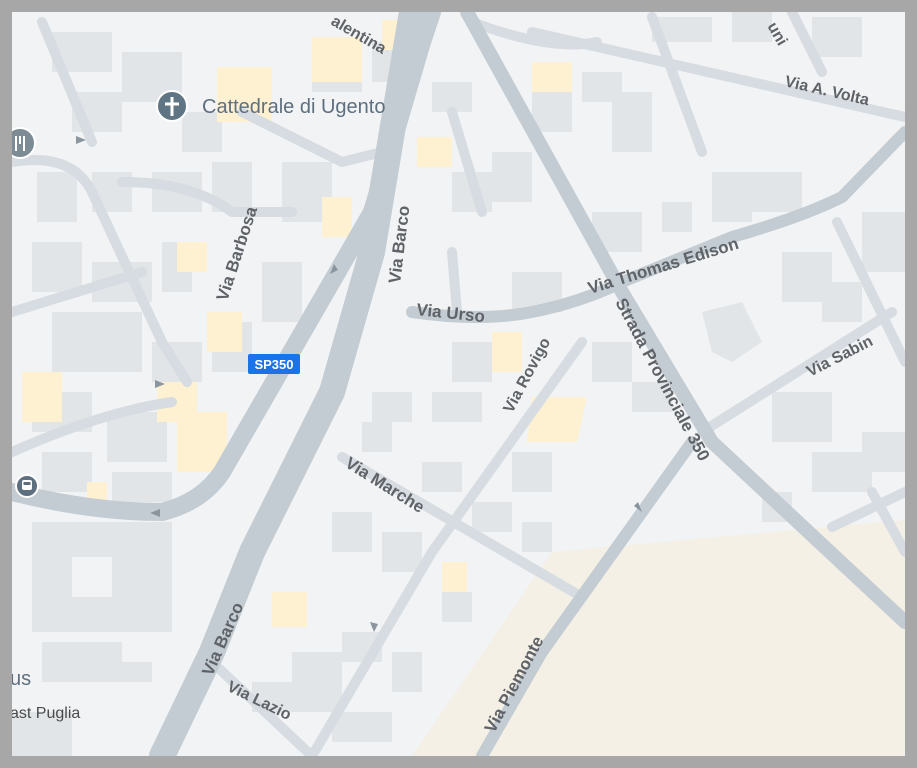 Image resolution: width=917 pixels, height=768 pixels. What do you see at coordinates (293, 107) in the screenshot?
I see `cattedrale-label: Cattedrale di Ugento` at bounding box center [293, 107].